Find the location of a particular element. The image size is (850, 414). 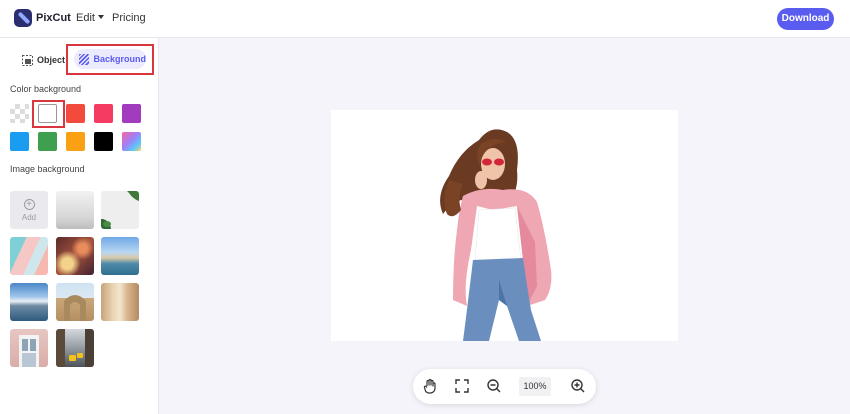

tab-object: Object is located at coordinates (43, 60).